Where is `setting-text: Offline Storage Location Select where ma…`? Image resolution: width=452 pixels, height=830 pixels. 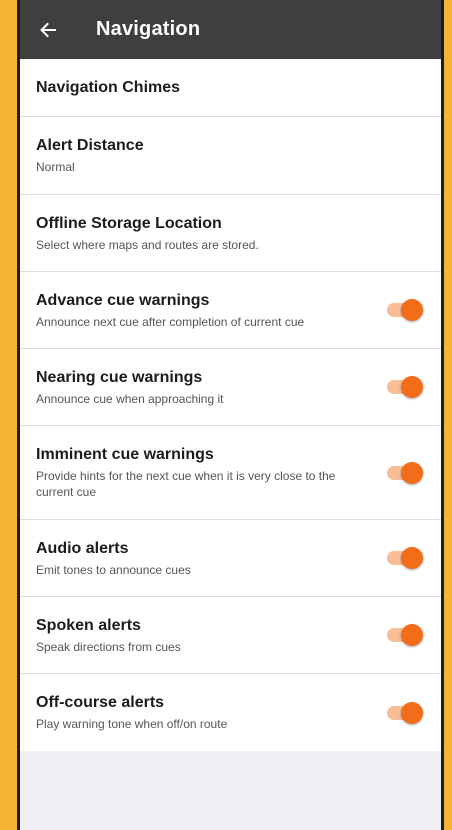
setting-text: Offline Storage Location Select where ma… is located at coordinates (230, 233).